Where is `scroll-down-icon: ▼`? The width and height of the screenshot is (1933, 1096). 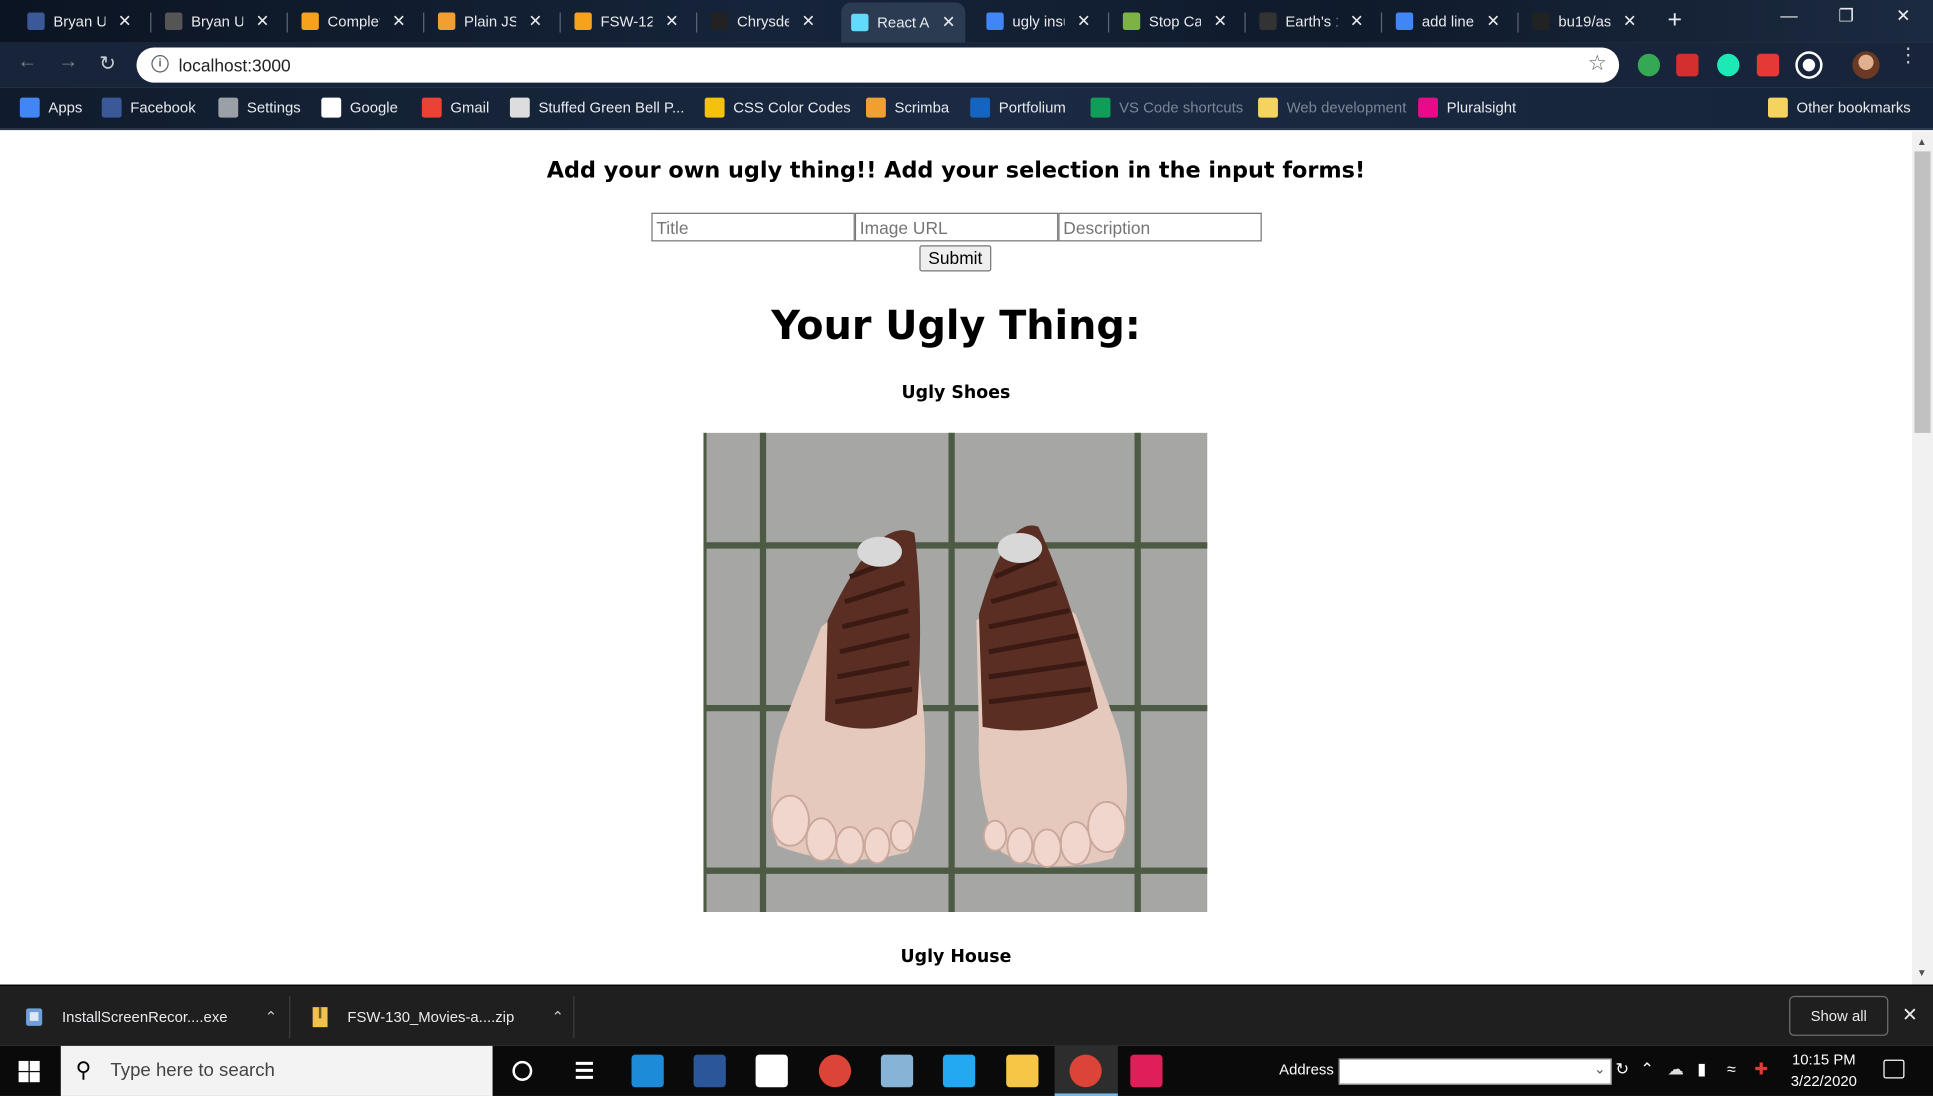 scroll-down-icon: ▼ is located at coordinates (1922, 972).